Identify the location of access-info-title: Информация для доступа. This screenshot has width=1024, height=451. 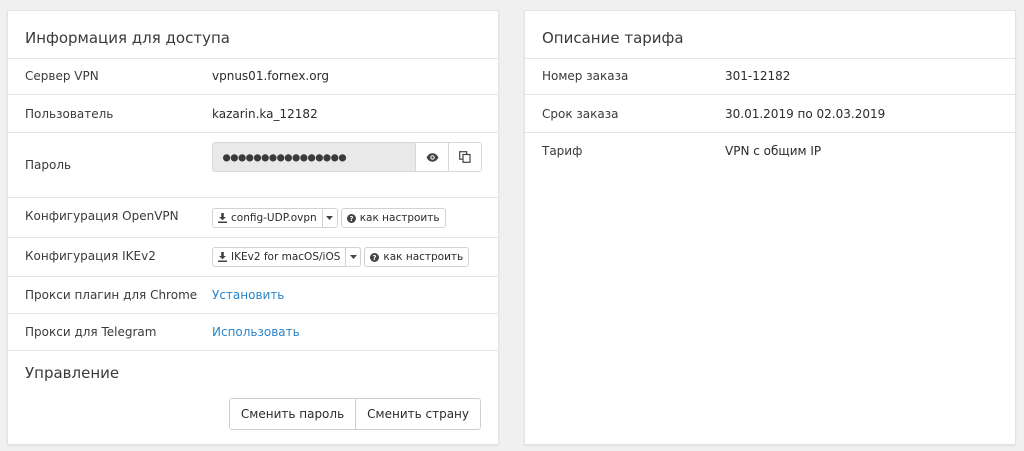
(127, 38).